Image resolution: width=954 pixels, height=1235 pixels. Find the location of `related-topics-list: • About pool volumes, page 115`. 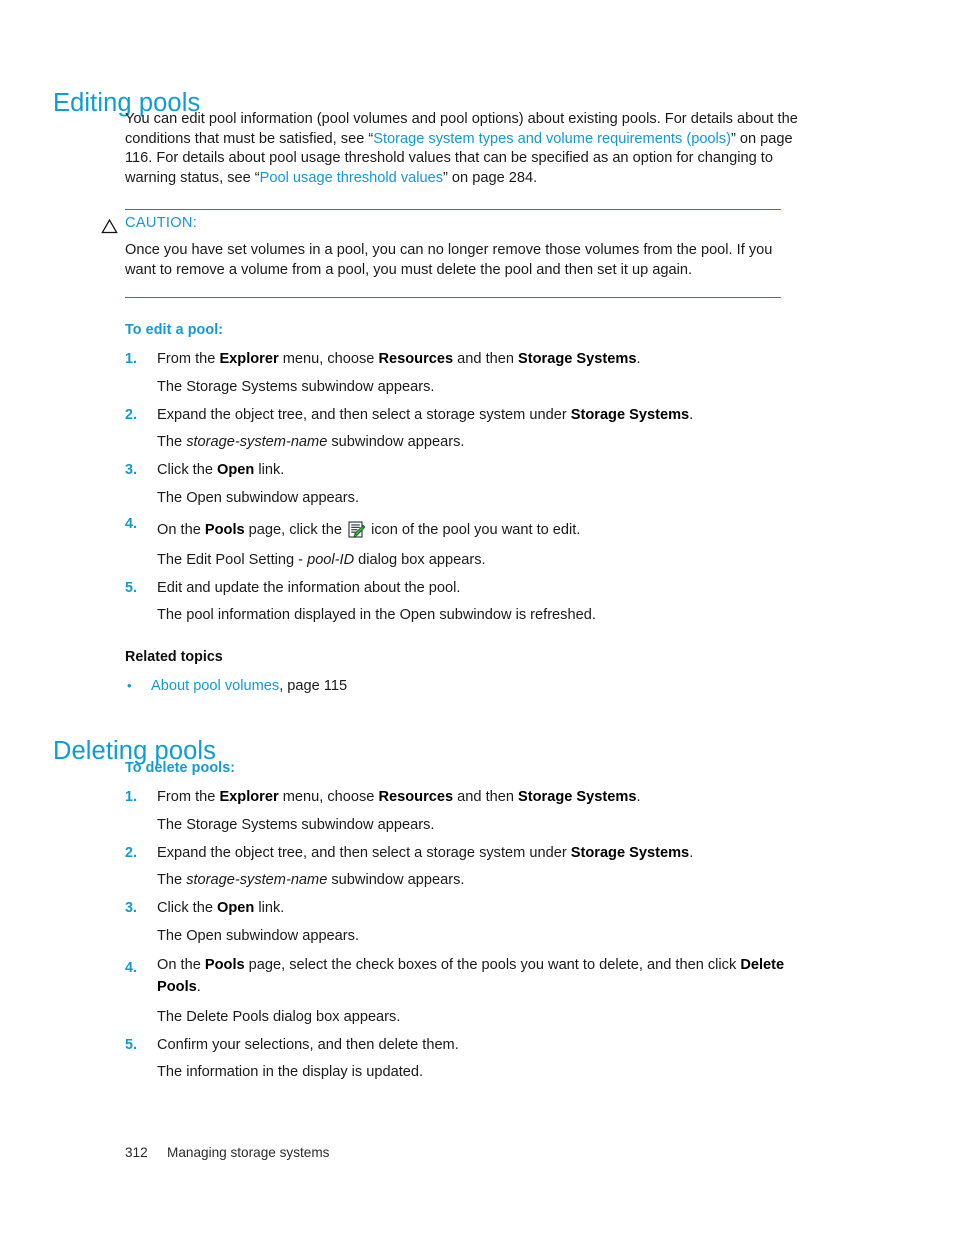

related-topics-list: • About pool volumes, page 115 is located at coordinates (435, 686).